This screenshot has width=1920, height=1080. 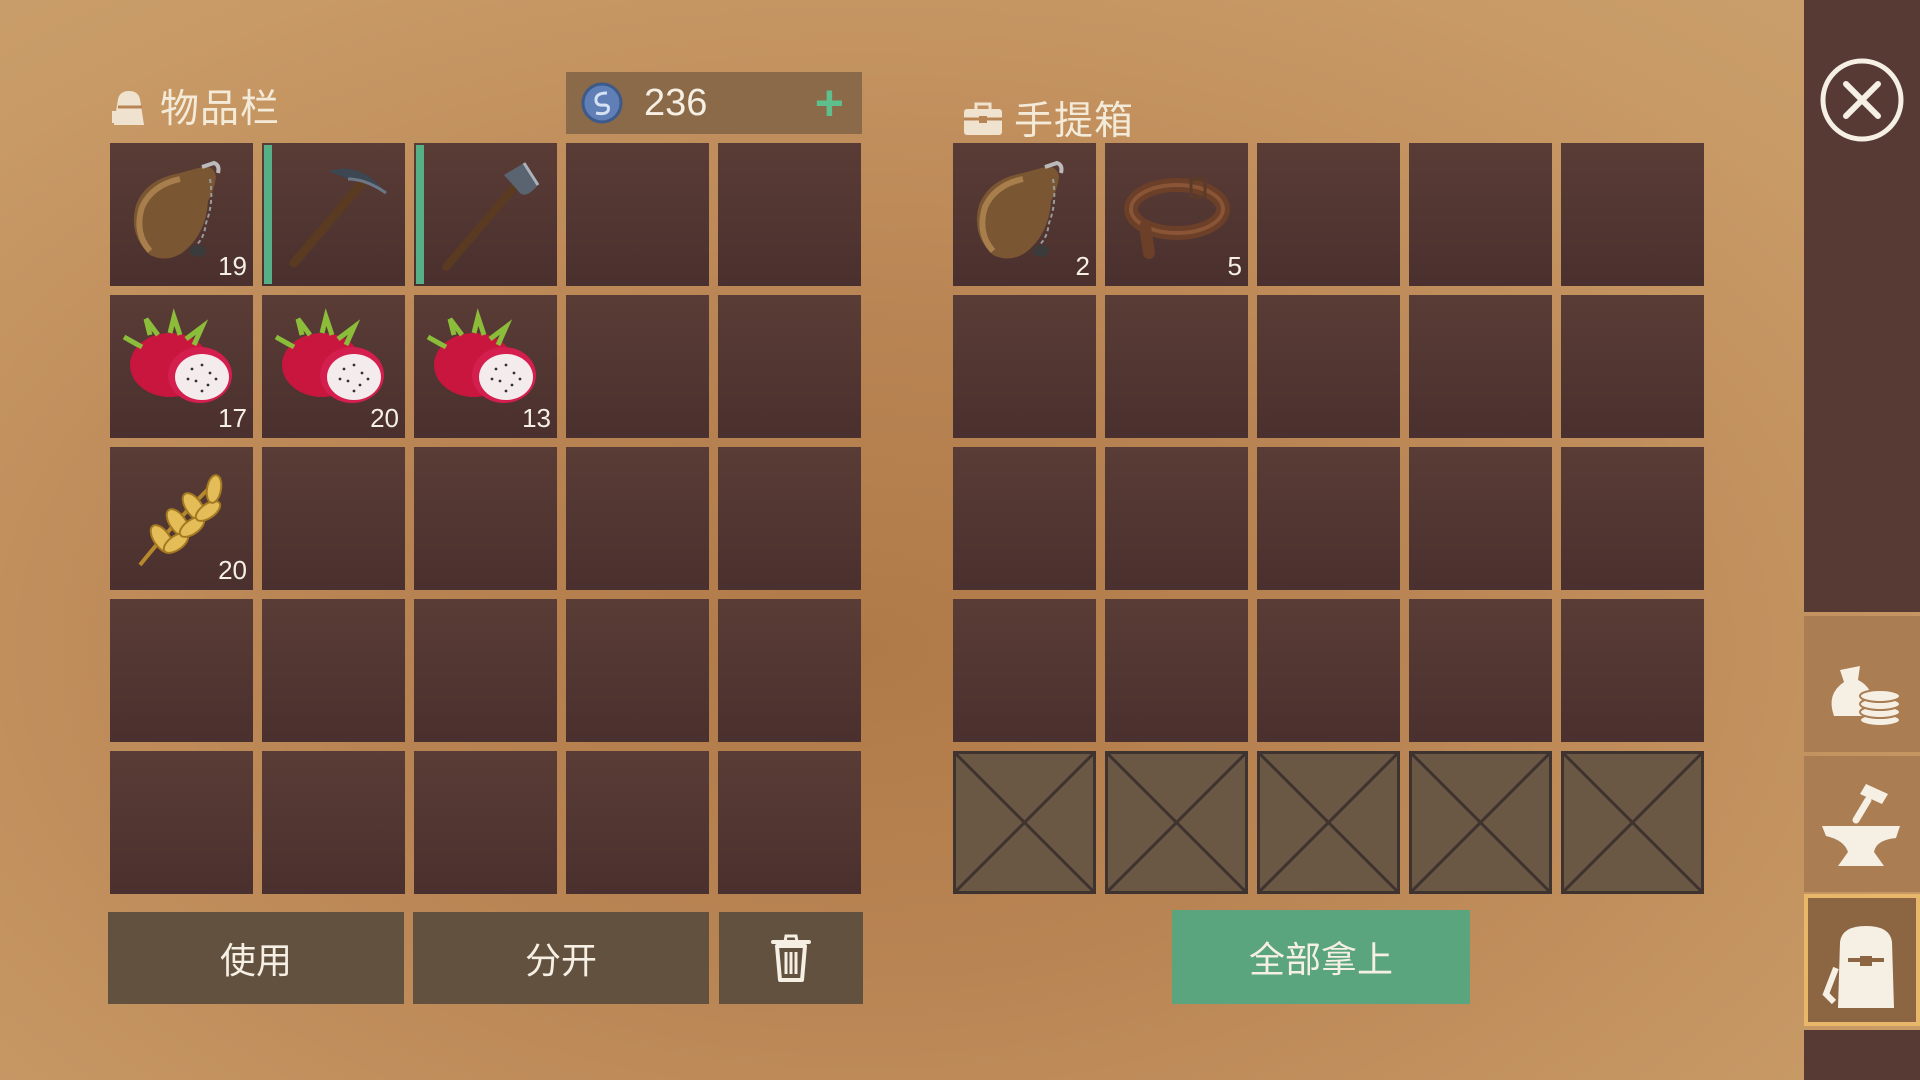 I want to click on crafting-anvil-icon, so click(x=1861, y=825).